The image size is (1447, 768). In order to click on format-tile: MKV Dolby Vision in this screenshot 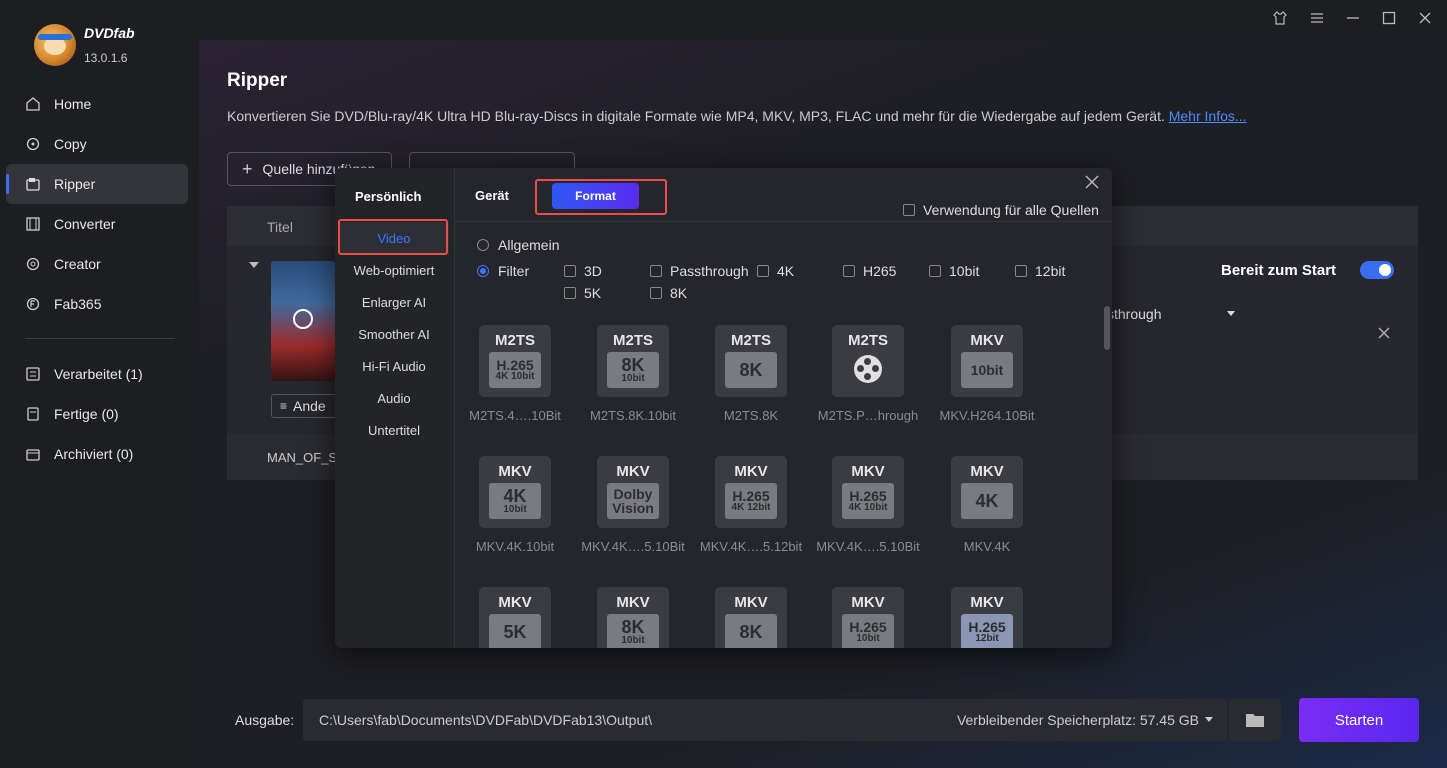, I will do `click(633, 492)`.